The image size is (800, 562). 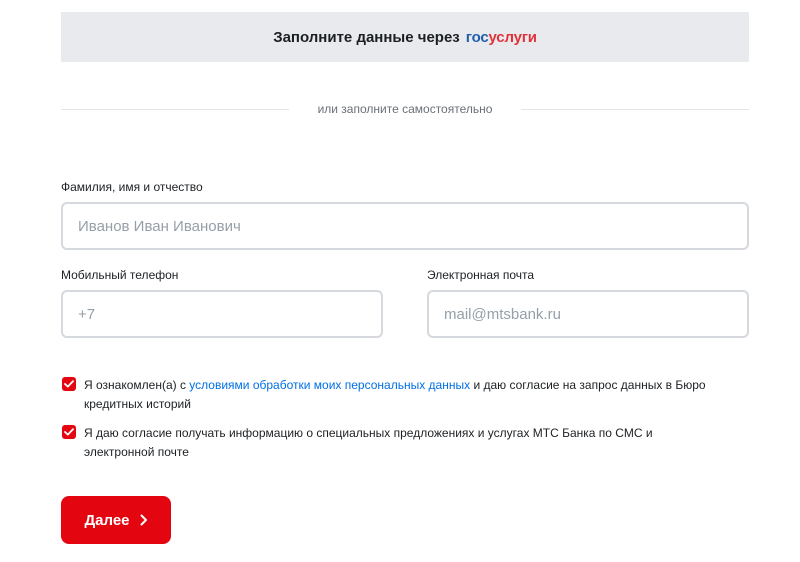 I want to click on next-button: Далее, so click(x=116, y=520).